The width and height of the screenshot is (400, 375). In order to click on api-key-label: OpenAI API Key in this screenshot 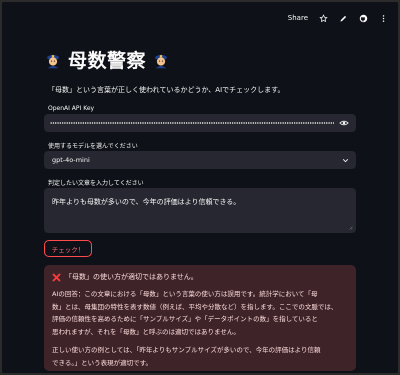, I will do `click(71, 108)`.